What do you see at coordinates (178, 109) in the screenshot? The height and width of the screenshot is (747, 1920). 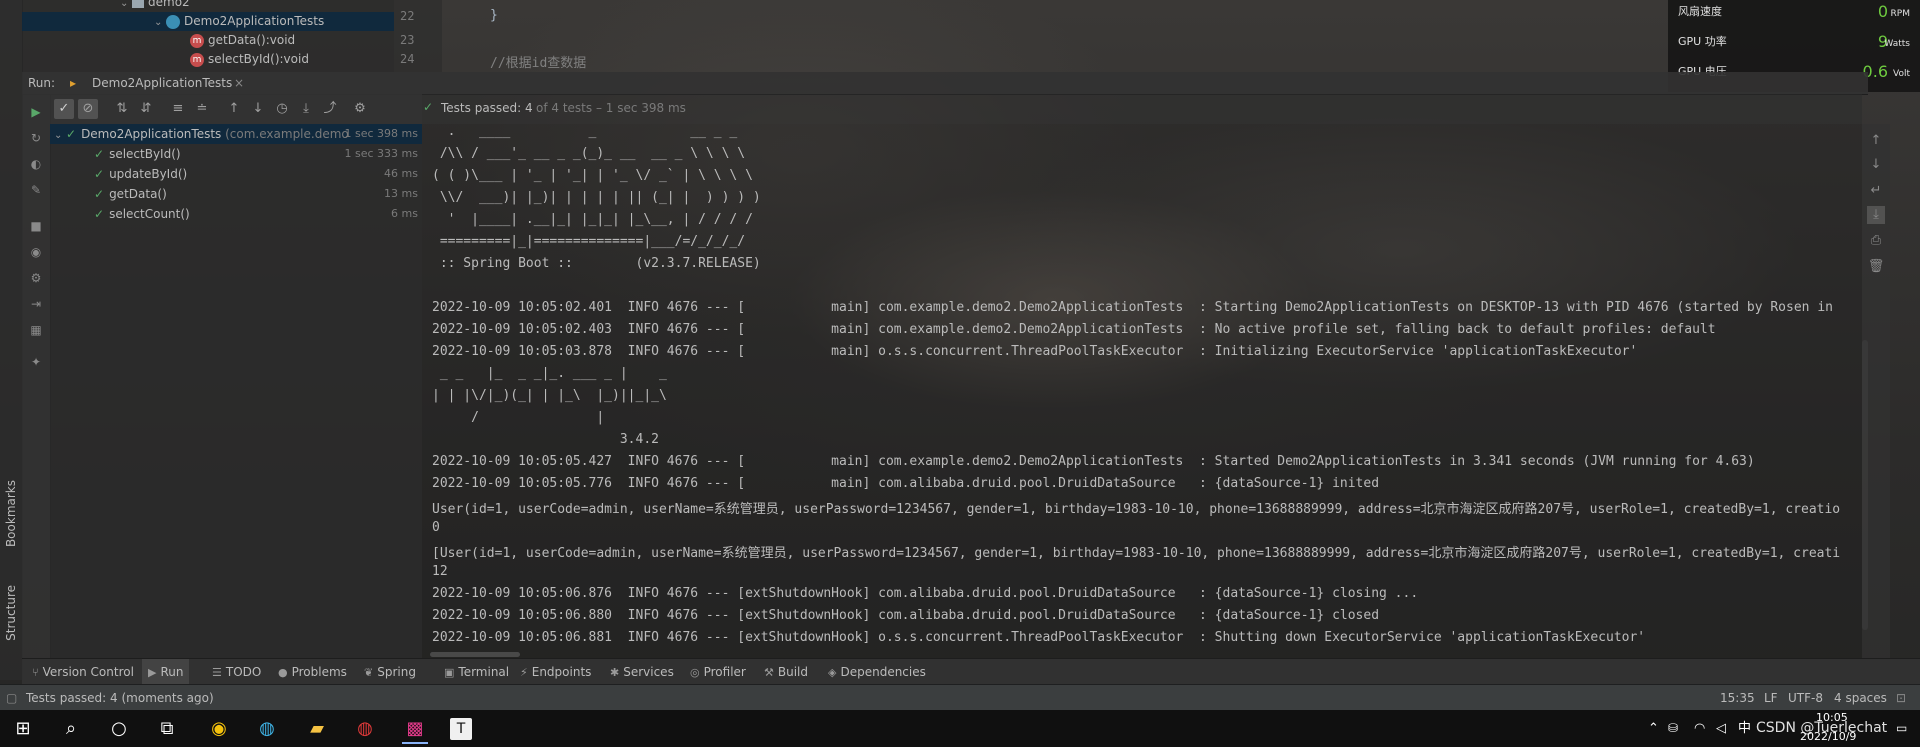 I see `expand-all-icon: ≡` at bounding box center [178, 109].